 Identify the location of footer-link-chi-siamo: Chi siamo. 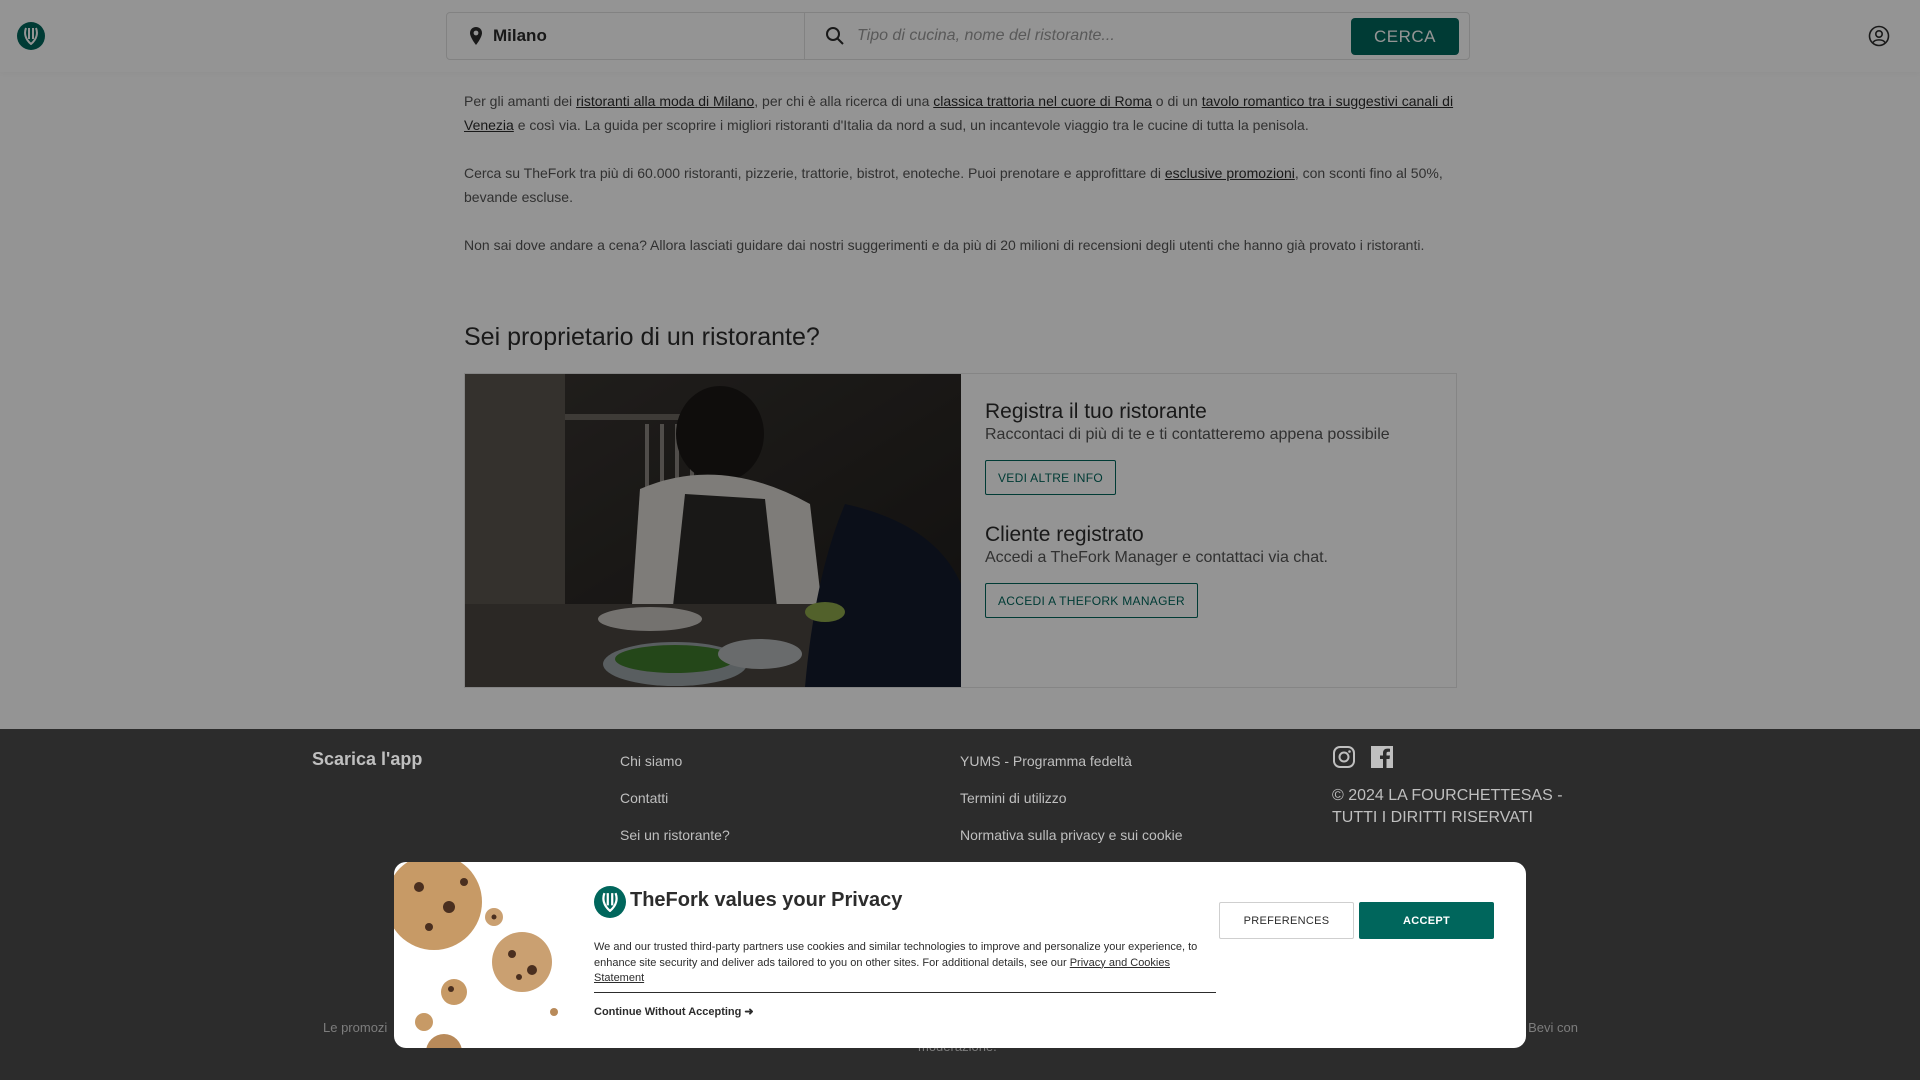
(675, 771).